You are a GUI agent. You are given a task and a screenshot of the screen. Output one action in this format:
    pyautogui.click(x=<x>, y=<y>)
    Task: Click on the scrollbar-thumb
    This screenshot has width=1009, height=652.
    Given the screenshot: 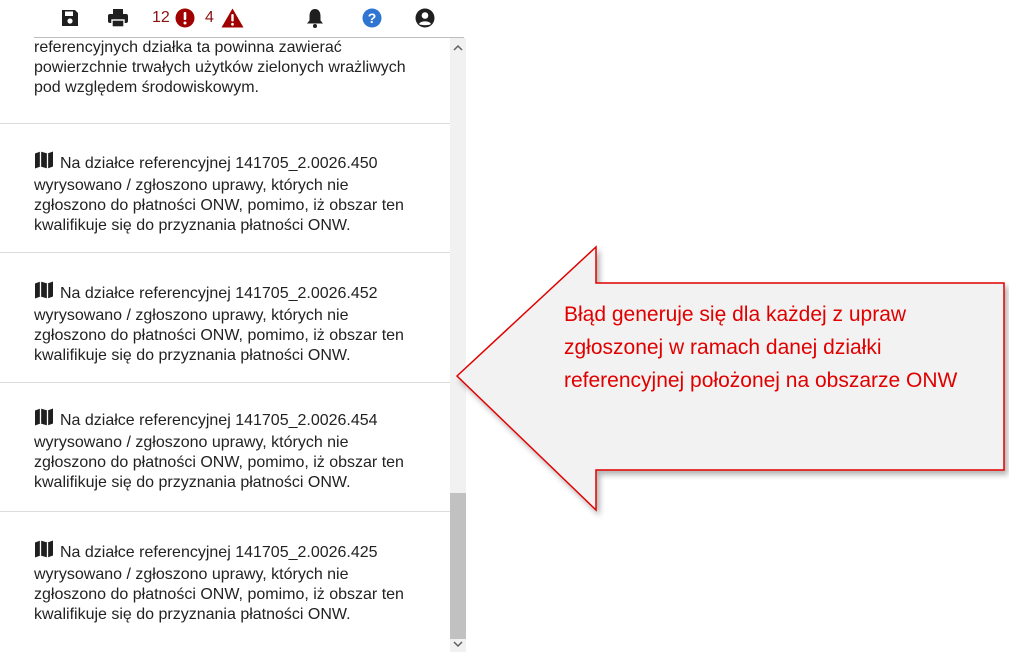 What is the action you would take?
    pyautogui.click(x=458, y=566)
    